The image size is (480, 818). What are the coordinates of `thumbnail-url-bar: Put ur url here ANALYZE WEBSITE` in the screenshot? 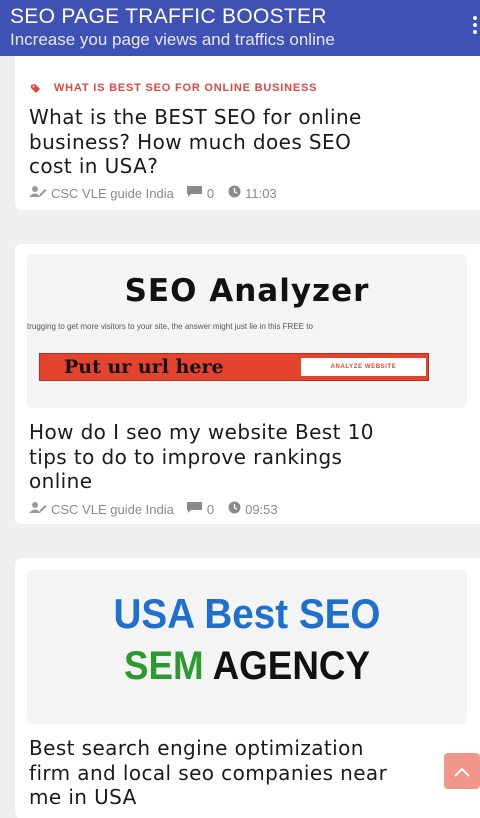 It's located at (234, 367).